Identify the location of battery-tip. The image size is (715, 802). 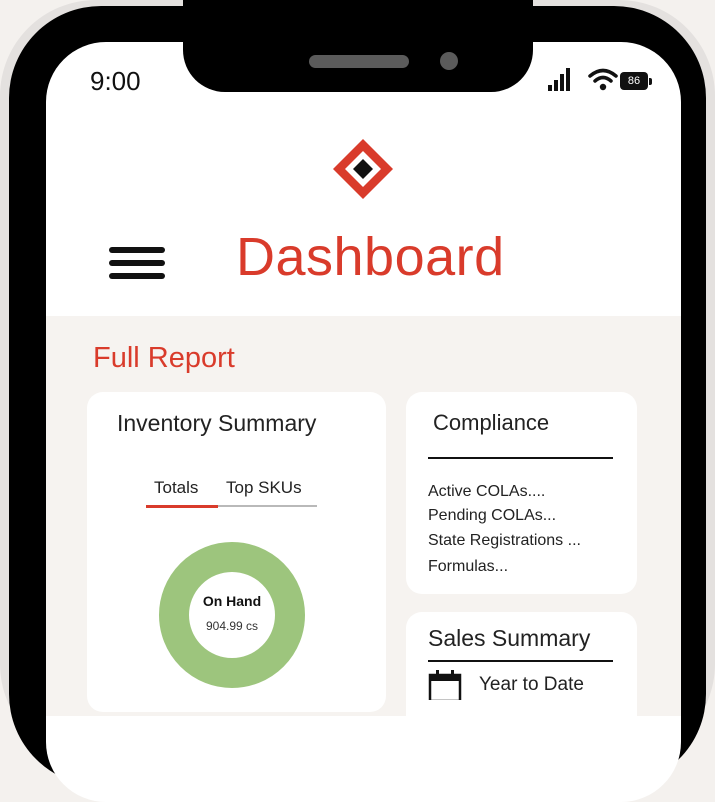
(650, 81).